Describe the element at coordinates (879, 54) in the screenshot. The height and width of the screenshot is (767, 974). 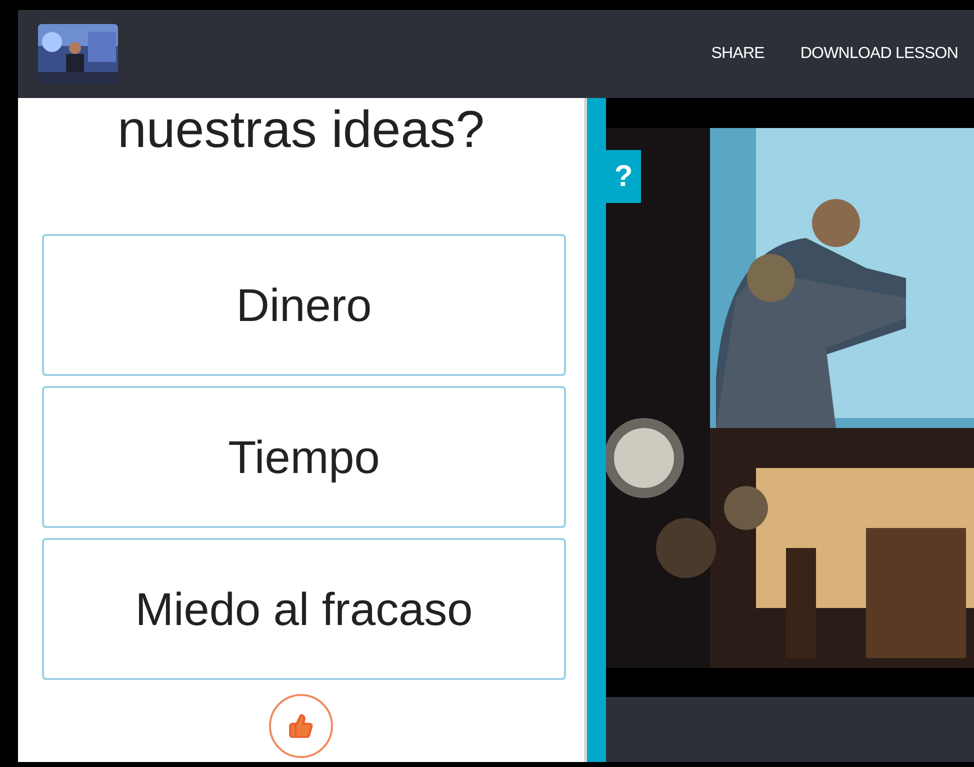
I see `nav-link: DOWNLOAD LESSON` at that location.